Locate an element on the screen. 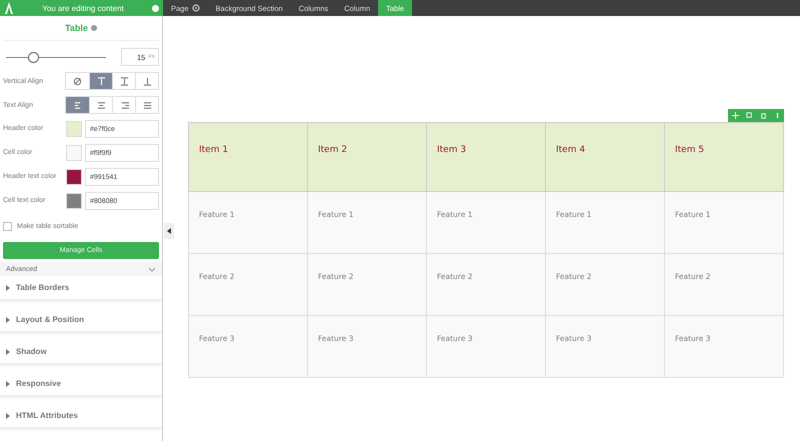 The image size is (800, 441). left-align-icon is located at coordinates (77, 105).